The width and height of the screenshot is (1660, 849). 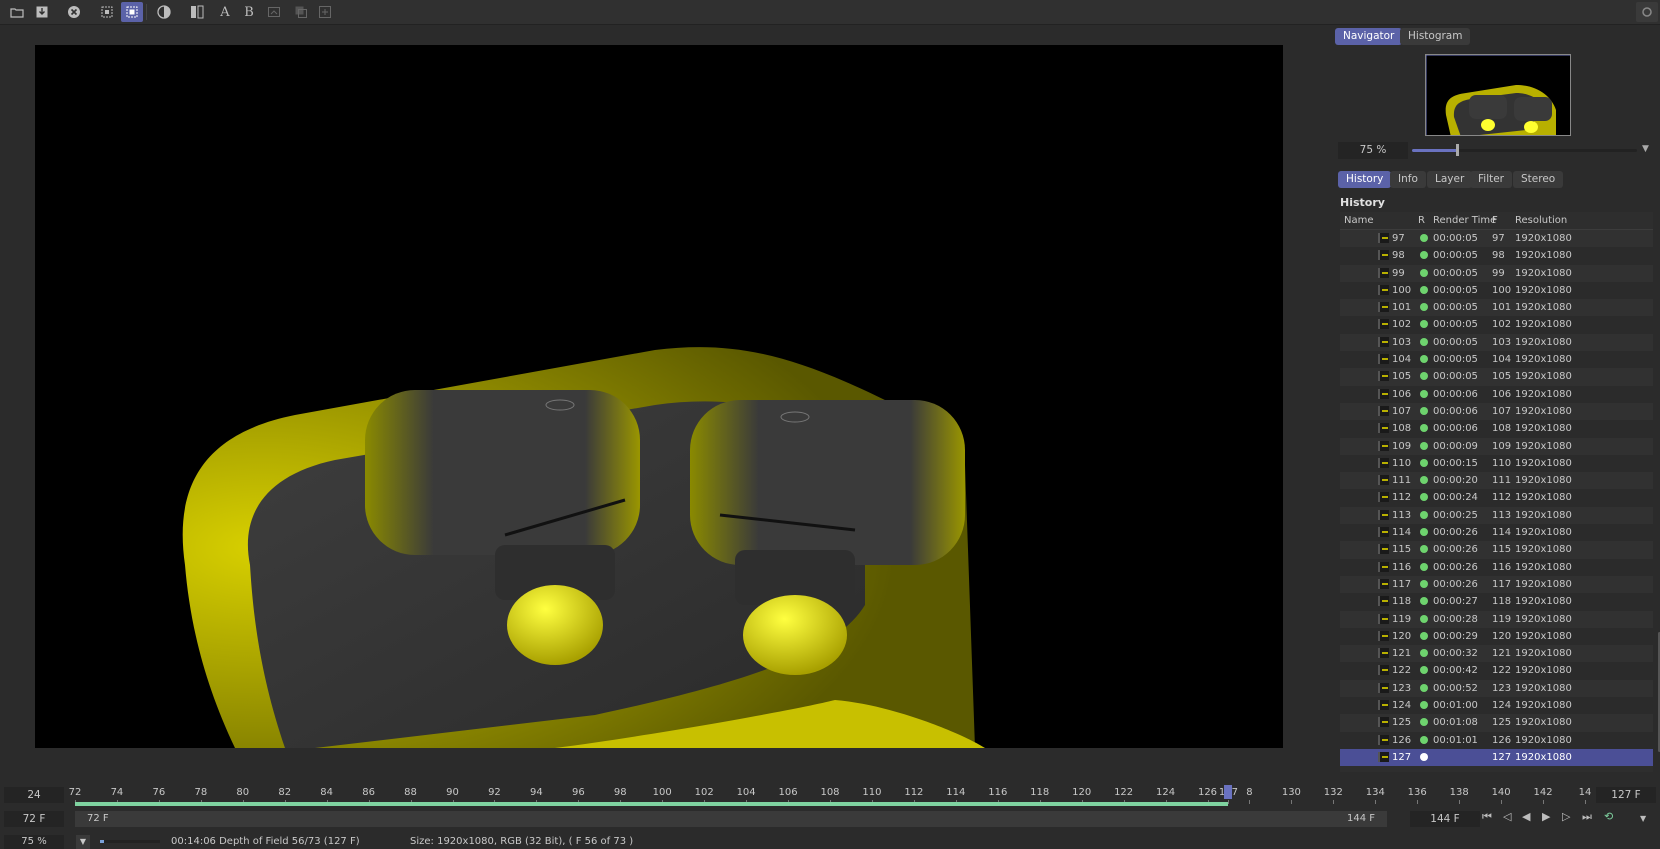 What do you see at coordinates (368, 792) in the screenshot?
I see `timeline-tick-label: 86` at bounding box center [368, 792].